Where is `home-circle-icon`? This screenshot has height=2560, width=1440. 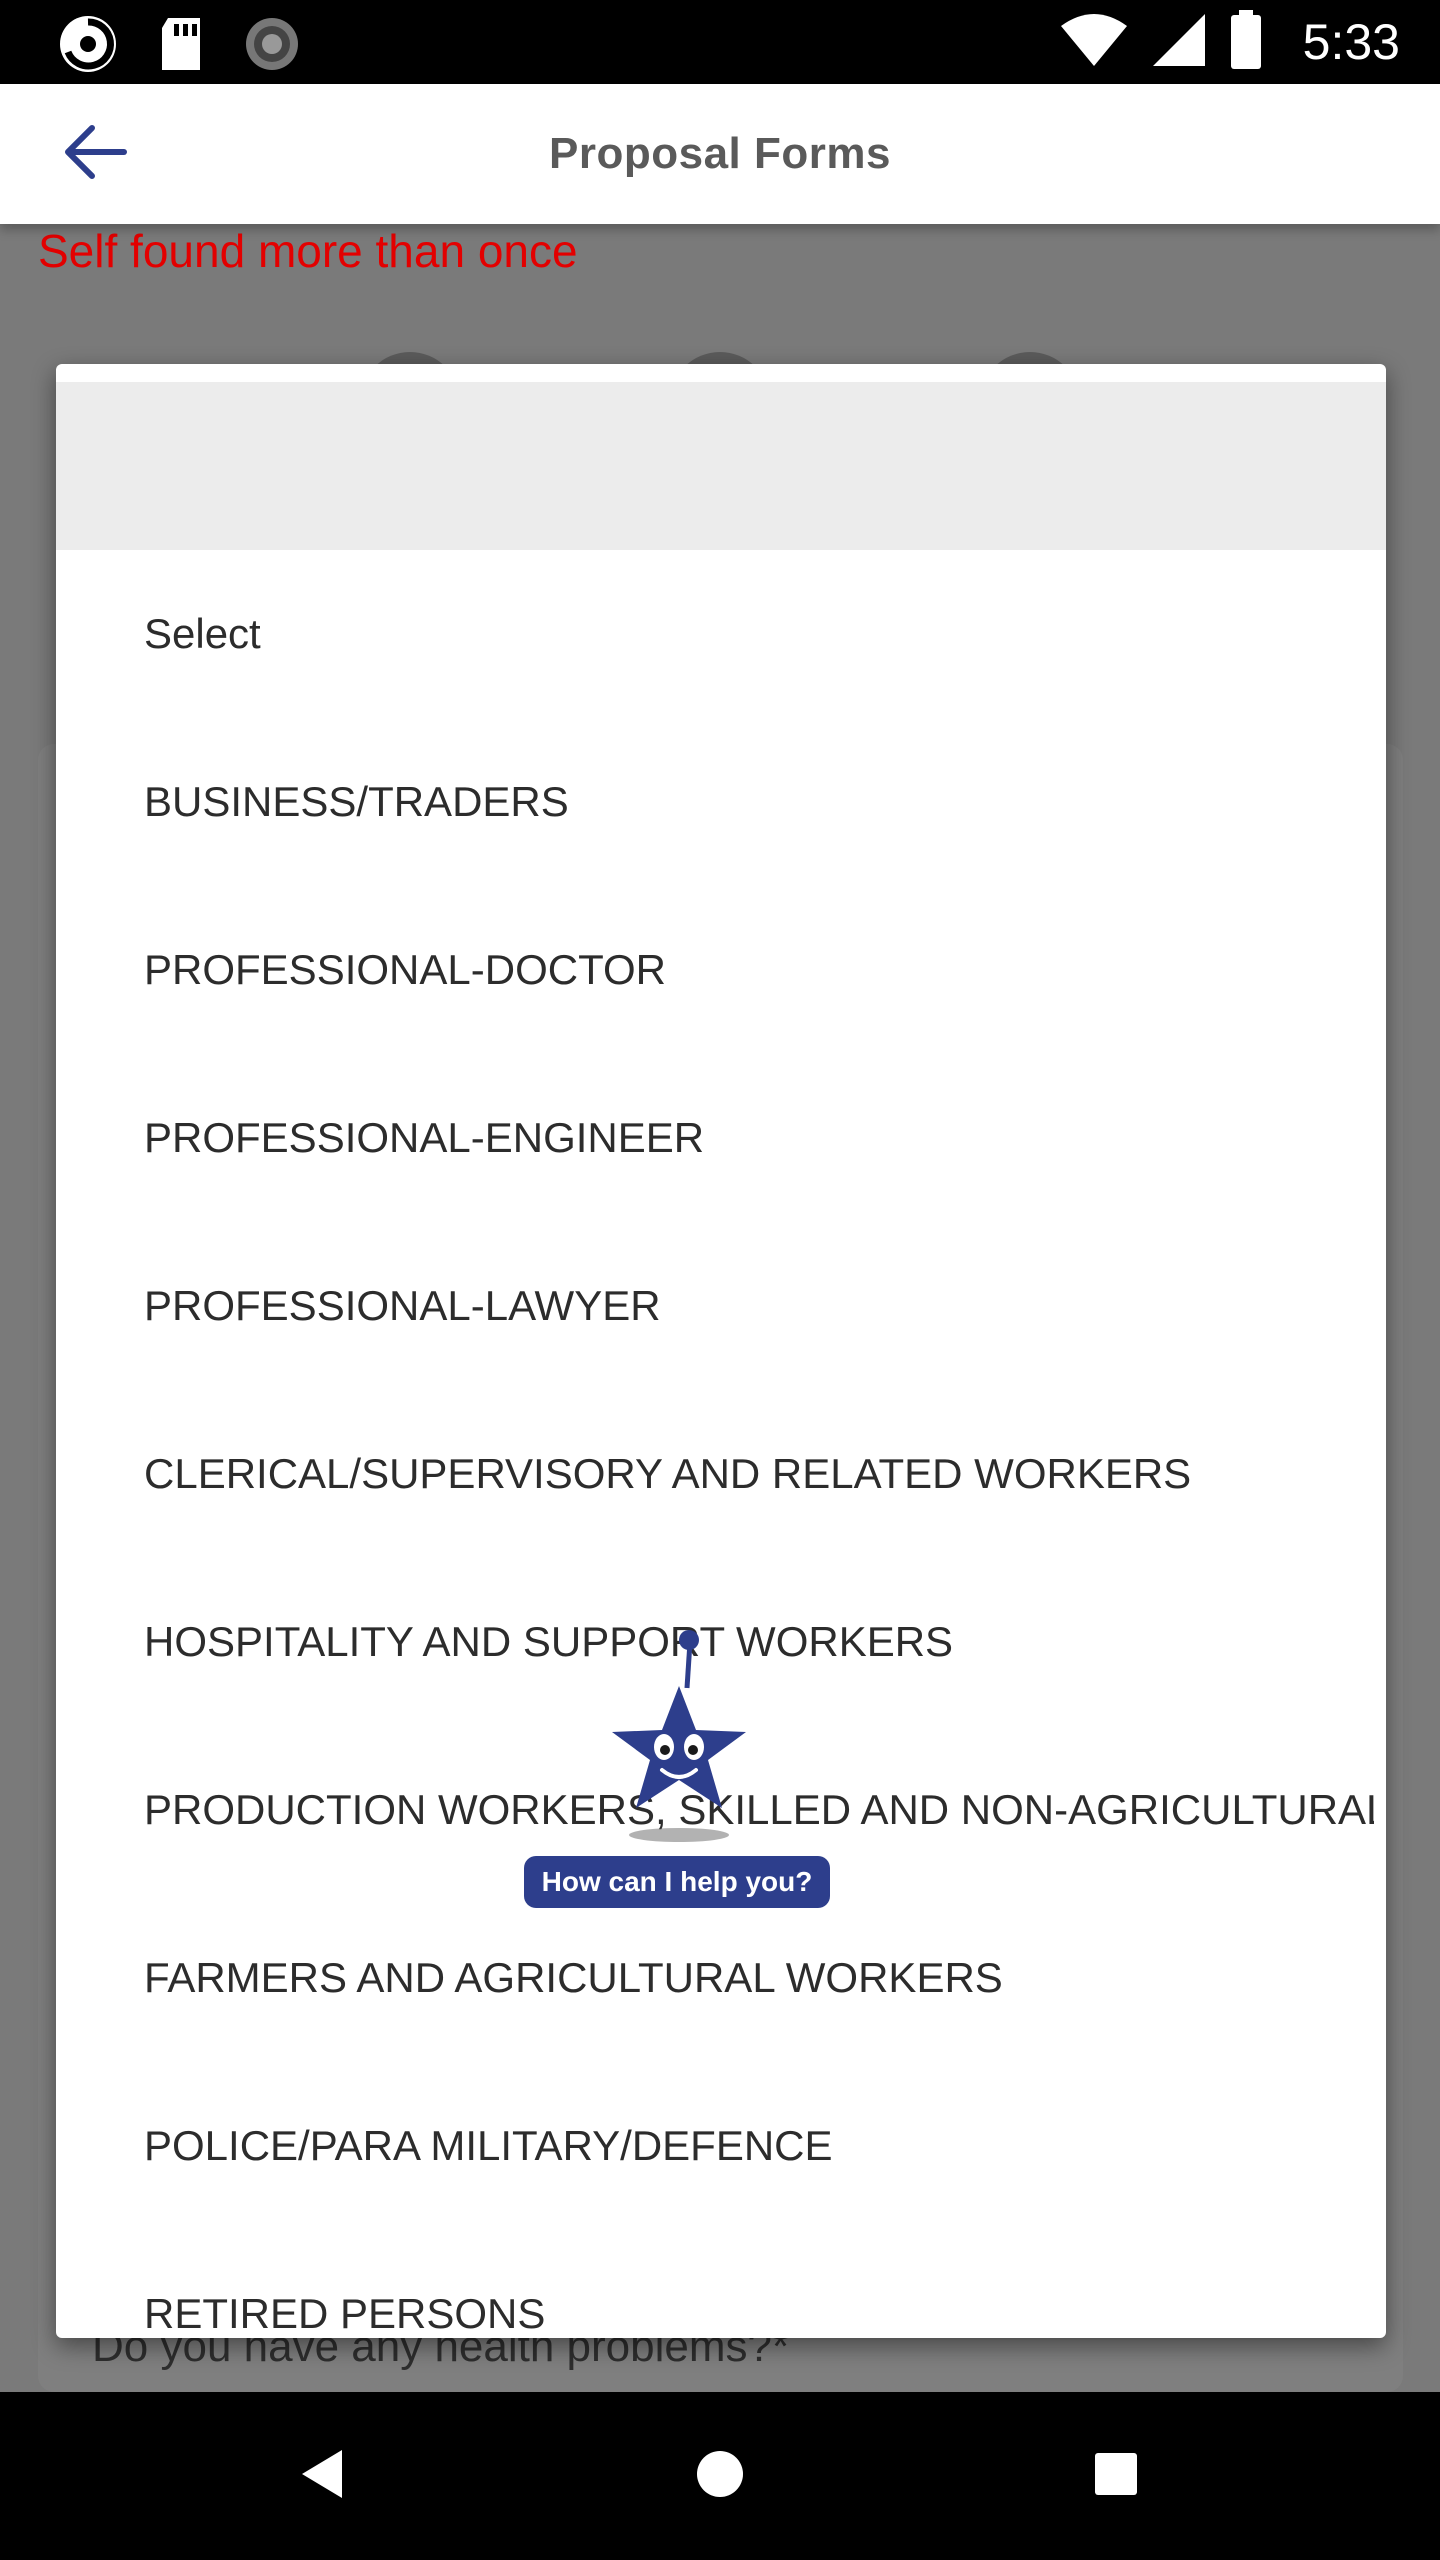 home-circle-icon is located at coordinates (720, 2476).